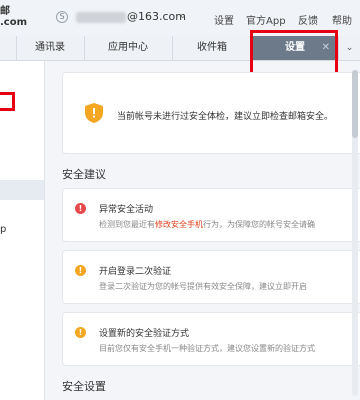  I want to click on top-link-feedback: 反馈, so click(308, 19).